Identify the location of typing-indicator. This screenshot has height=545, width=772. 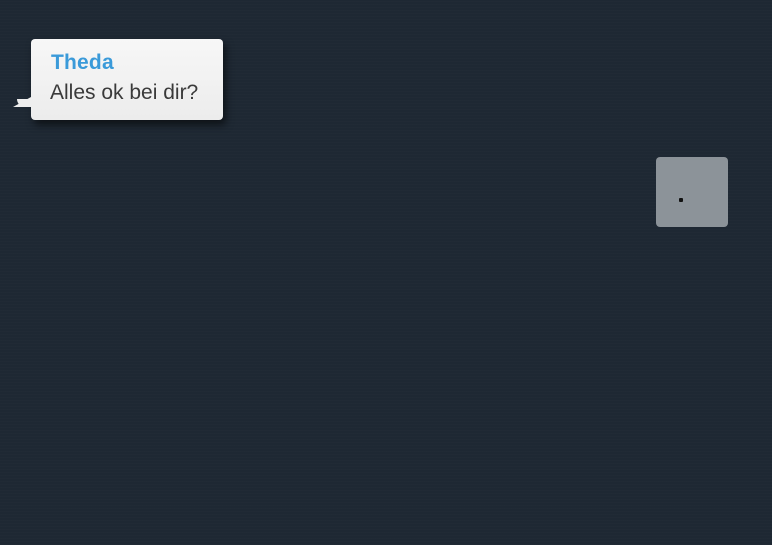
(692, 192).